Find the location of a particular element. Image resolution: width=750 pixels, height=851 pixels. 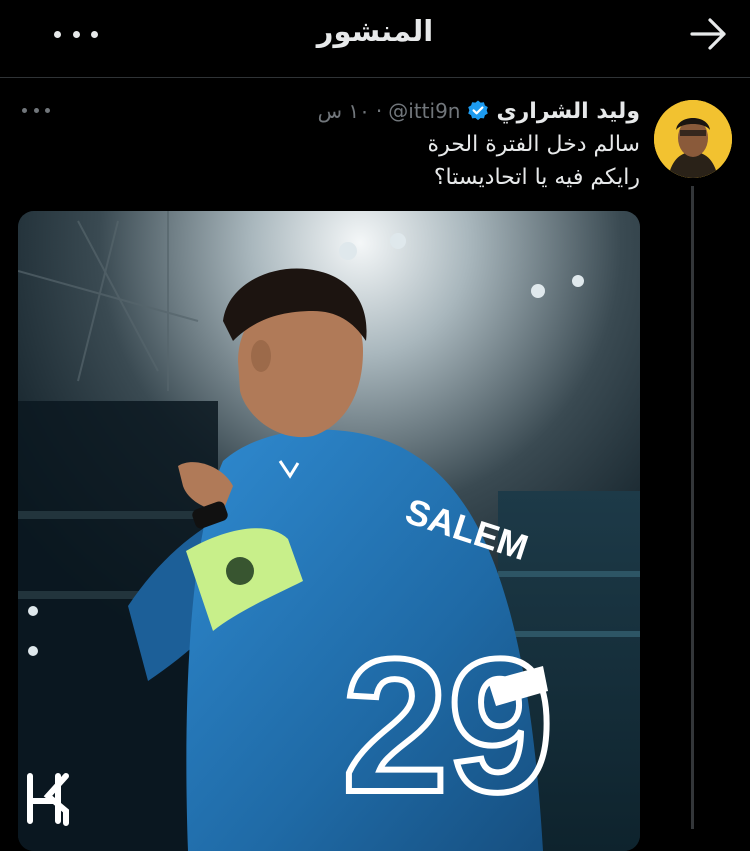

jersey-number: 29 is located at coordinates (447, 726).